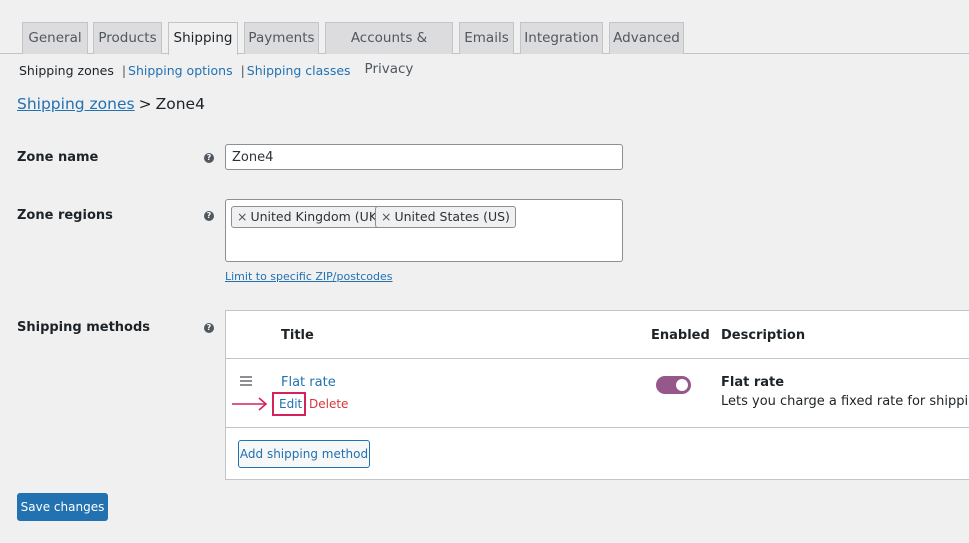  I want to click on toggle-knob, so click(682, 385).